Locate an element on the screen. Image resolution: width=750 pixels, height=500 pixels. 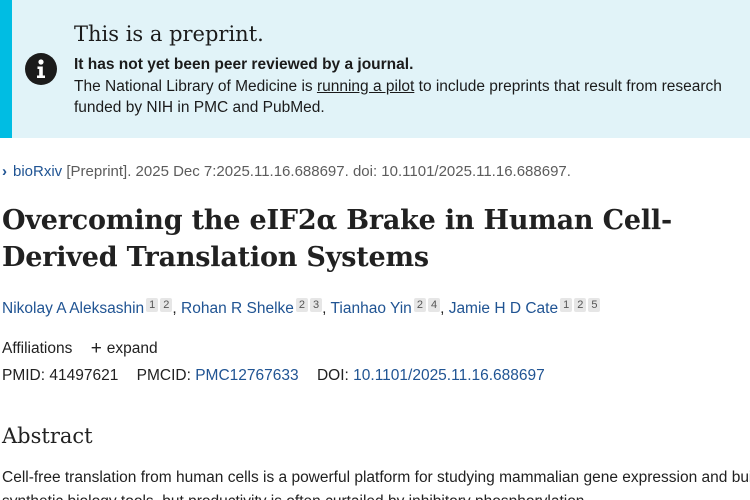
abstract-heading: Abstract is located at coordinates (47, 436).